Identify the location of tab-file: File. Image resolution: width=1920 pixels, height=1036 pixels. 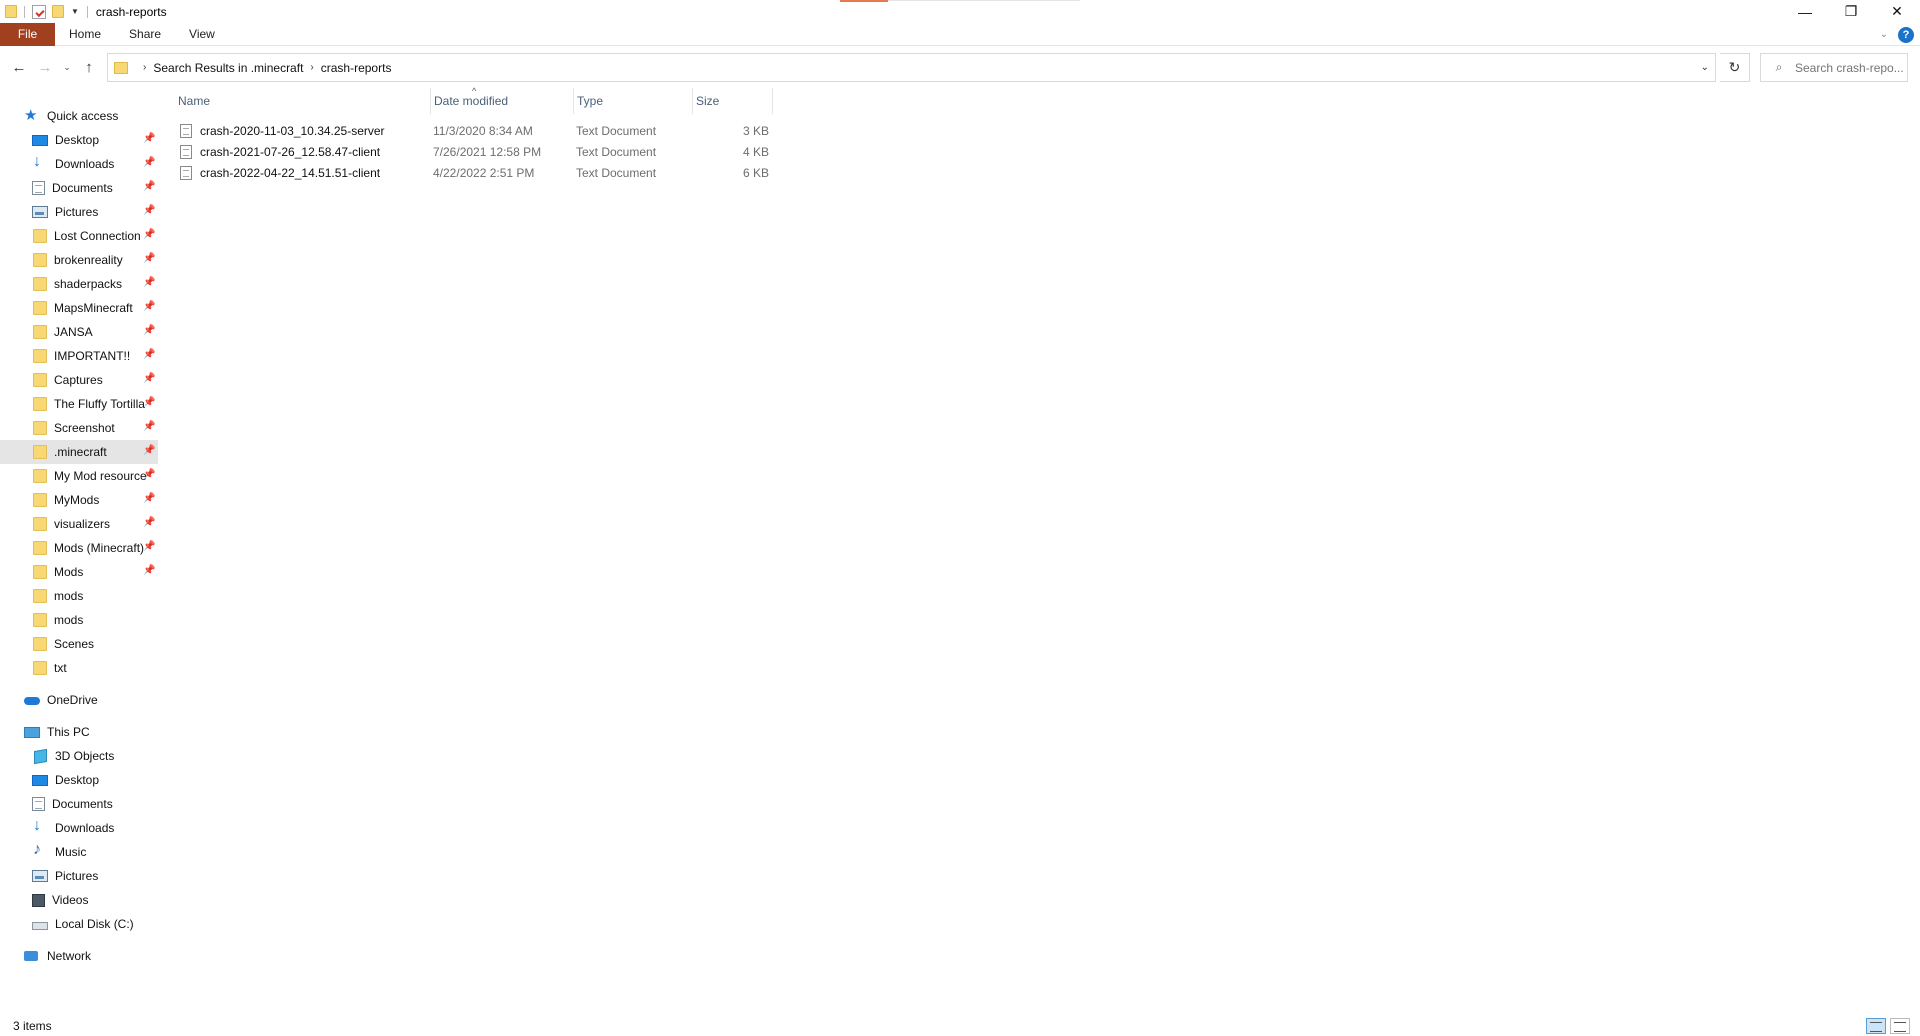
(27, 34).